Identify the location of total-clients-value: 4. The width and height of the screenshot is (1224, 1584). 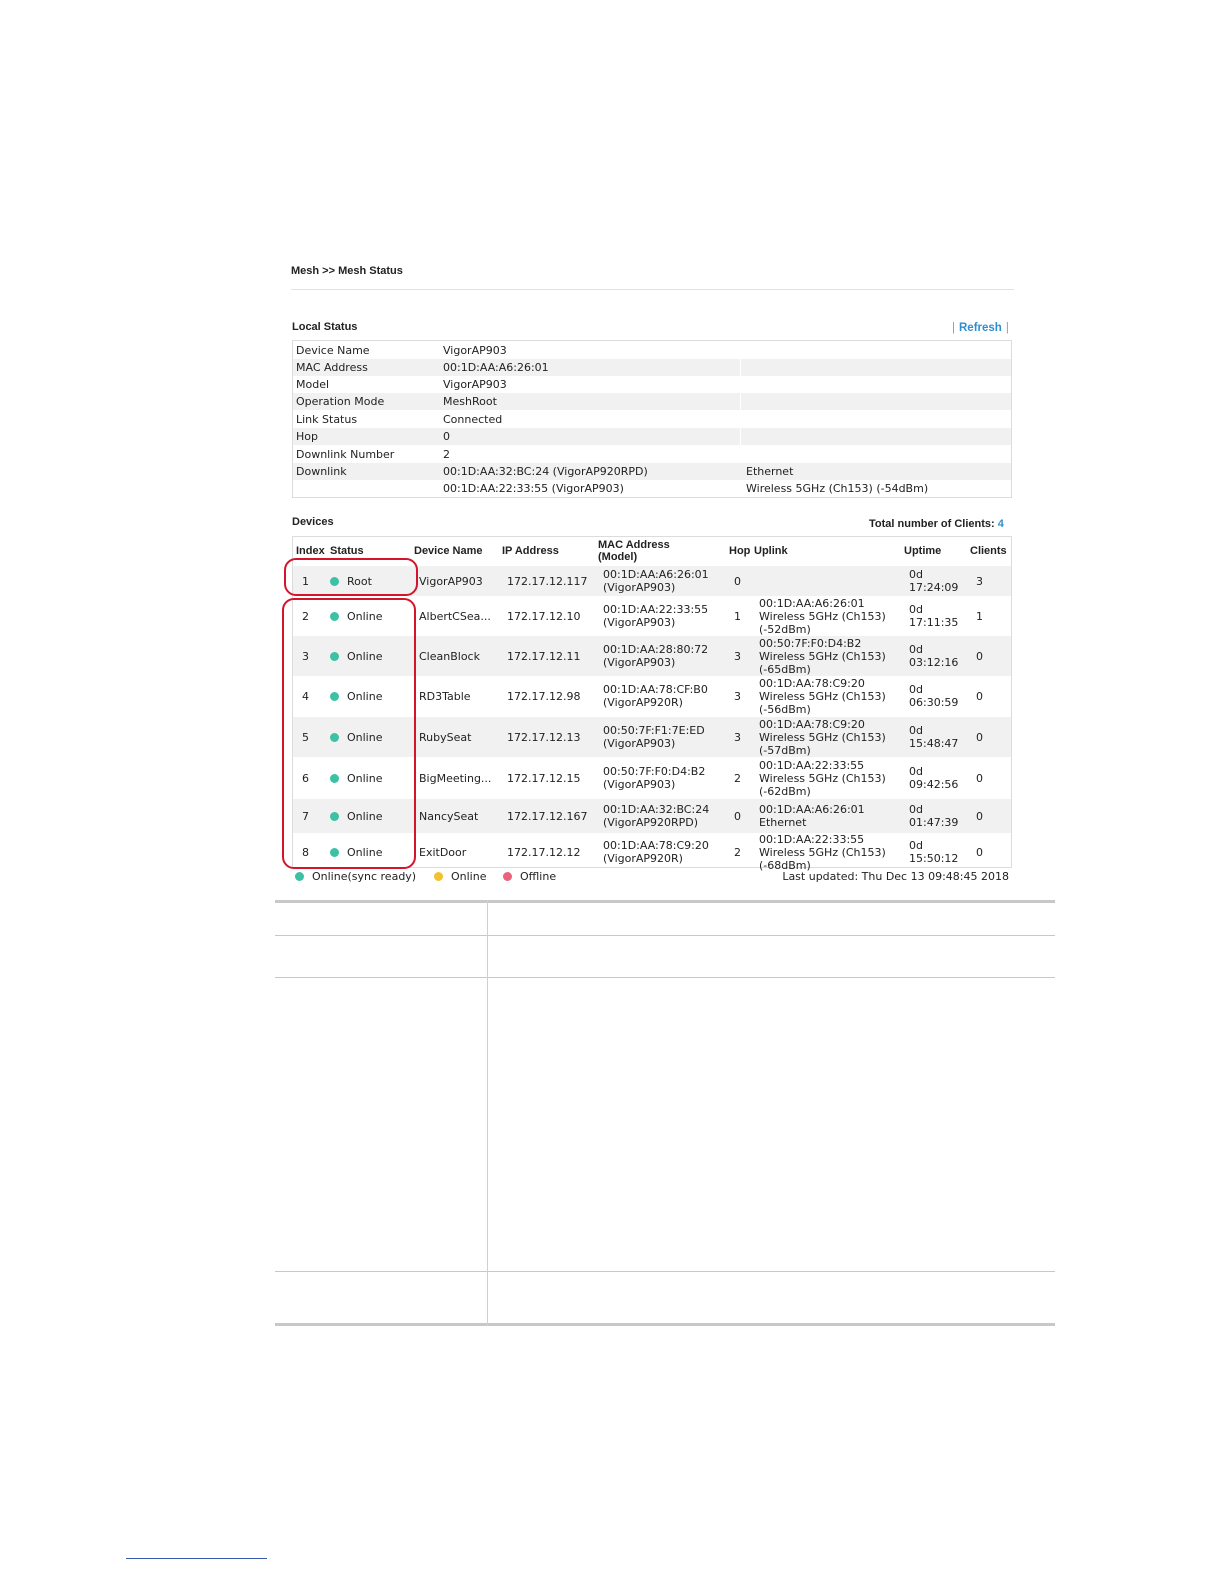
(1001, 524).